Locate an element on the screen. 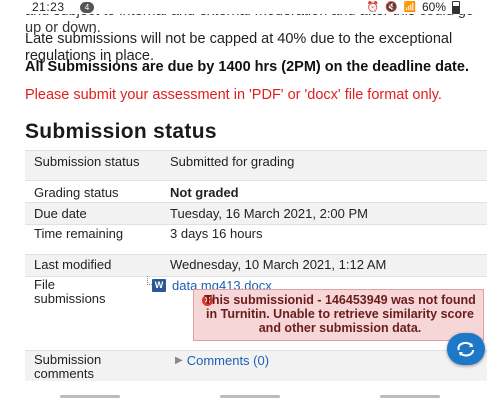  row-due-date: Due date Tuesday, 16 March 2021, 2:00 PM is located at coordinates (256, 213).